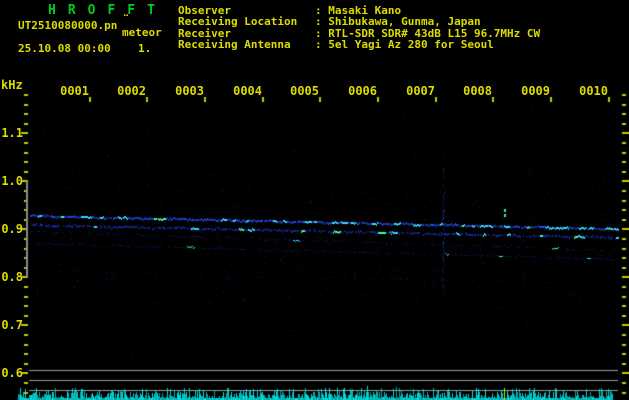  Describe the element at coordinates (234, 45) in the screenshot. I see `field-label: Receiving Antenna` at that location.